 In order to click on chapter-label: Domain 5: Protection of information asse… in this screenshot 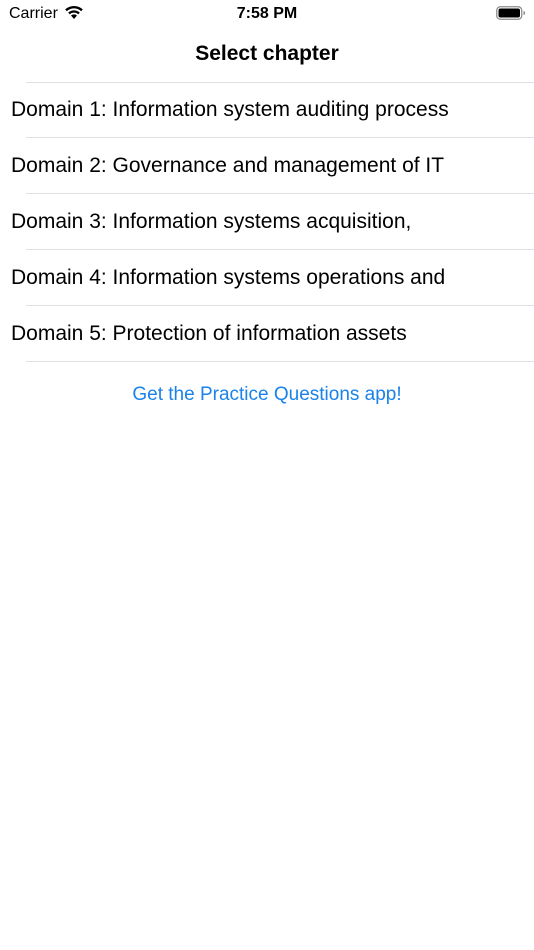, I will do `click(209, 333)`.